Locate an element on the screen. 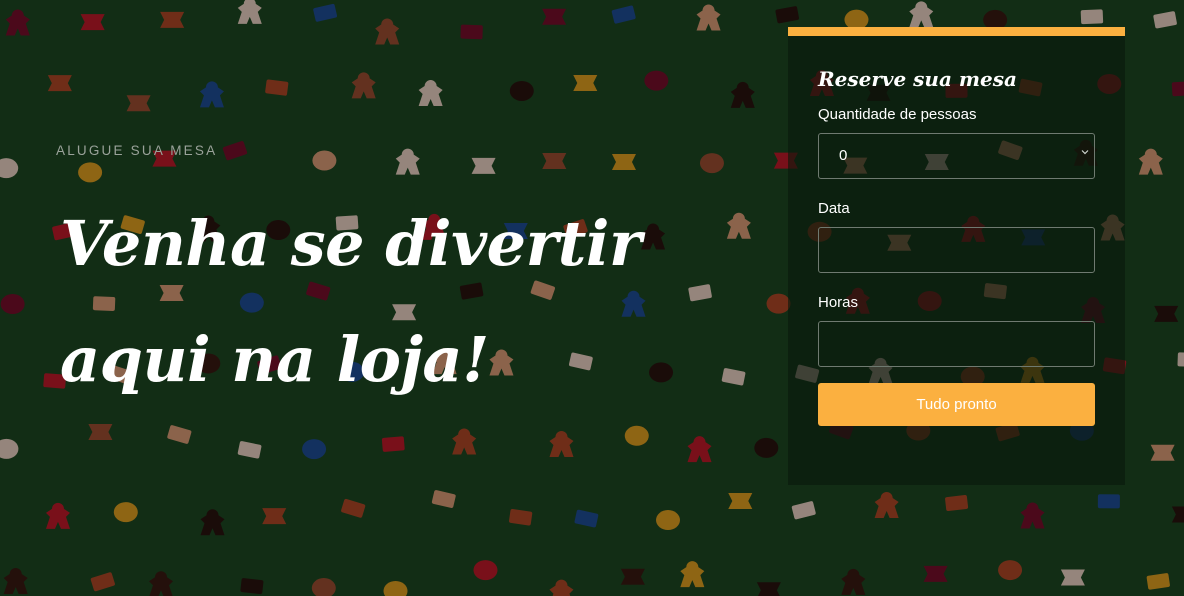 The height and width of the screenshot is (596, 1184). submit-button: Tudo pronto is located at coordinates (956, 404).